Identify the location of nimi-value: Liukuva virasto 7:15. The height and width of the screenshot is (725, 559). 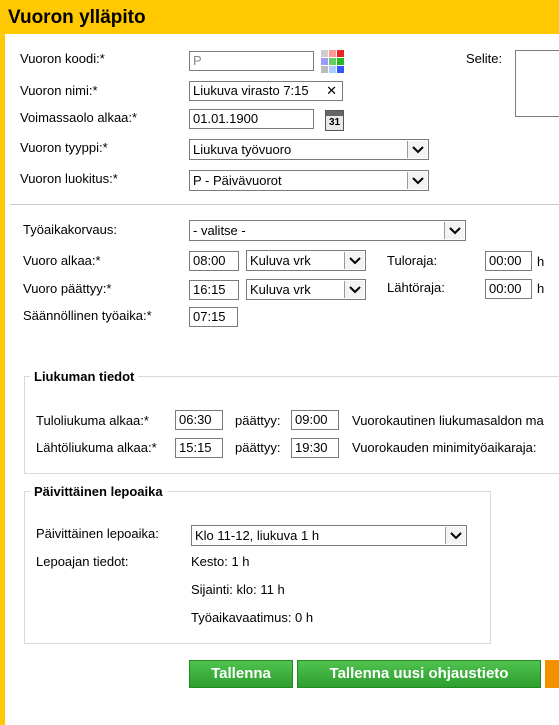
(251, 90).